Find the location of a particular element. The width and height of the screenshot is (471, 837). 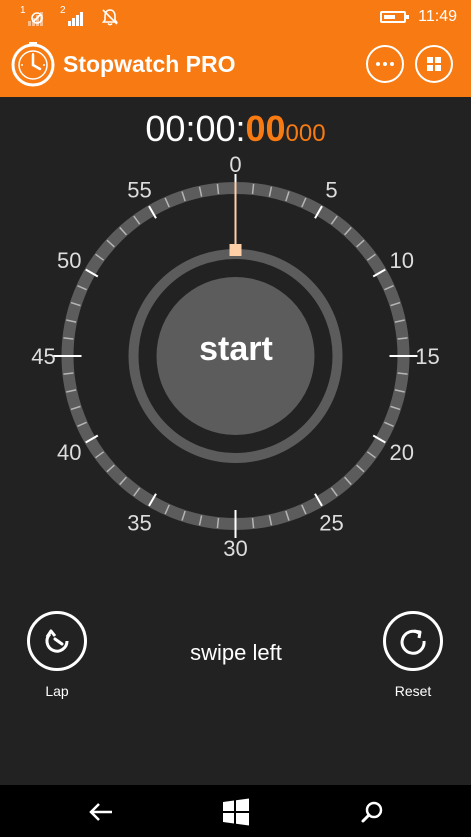

dial-label: 25 is located at coordinates (331, 522).